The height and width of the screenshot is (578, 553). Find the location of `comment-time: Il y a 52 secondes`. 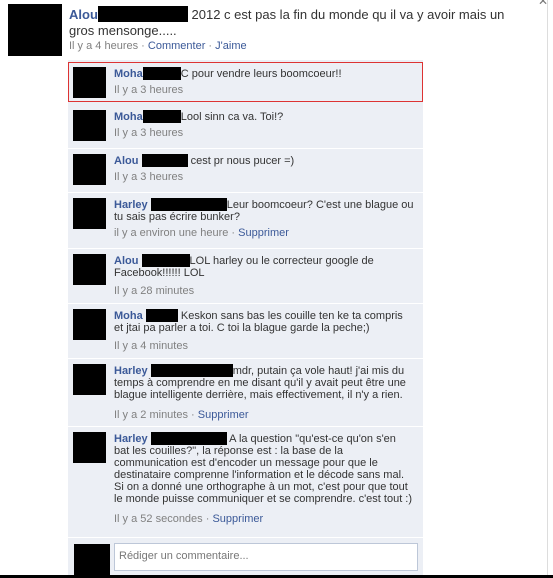

comment-time: Il y a 52 secondes is located at coordinates (158, 519).